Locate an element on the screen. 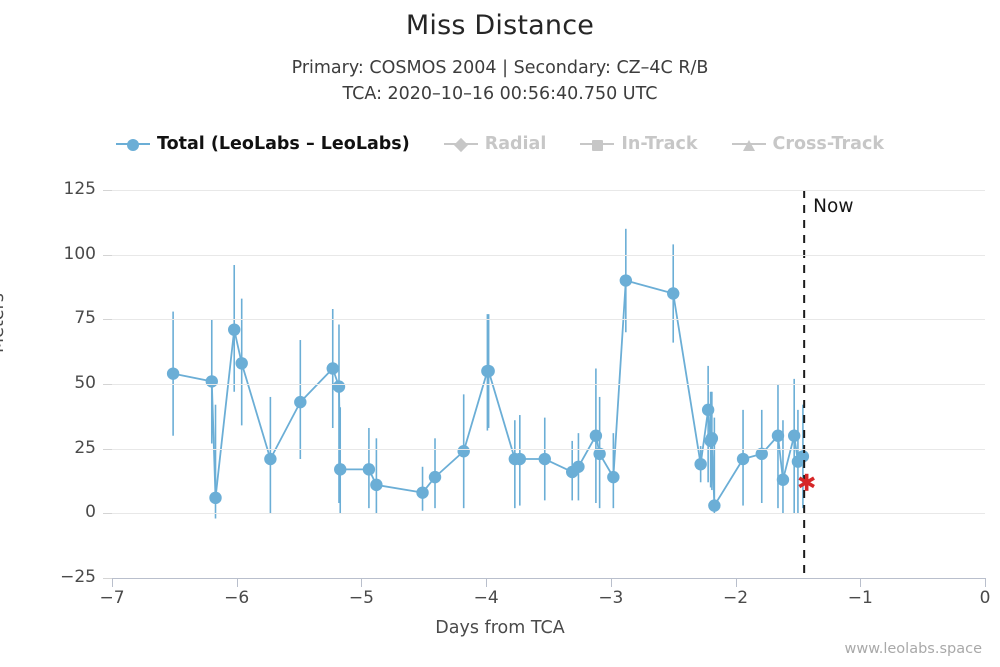  y-tick-label: 125 is located at coordinates (79, 189).